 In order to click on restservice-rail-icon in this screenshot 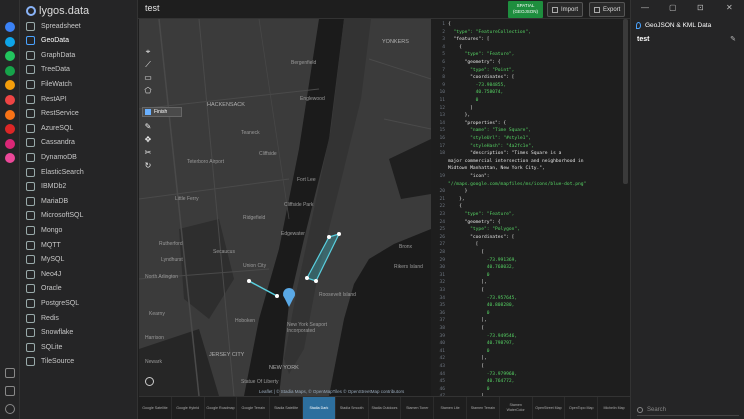, I will do `click(10, 114)`.